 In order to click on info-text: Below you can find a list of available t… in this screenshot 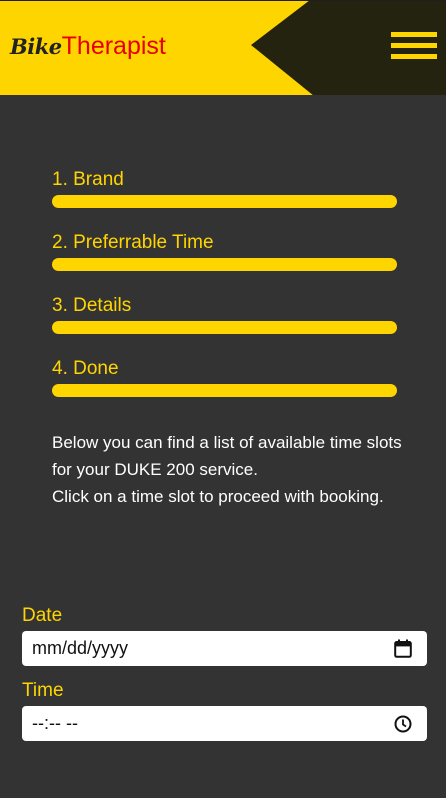, I will do `click(227, 469)`.